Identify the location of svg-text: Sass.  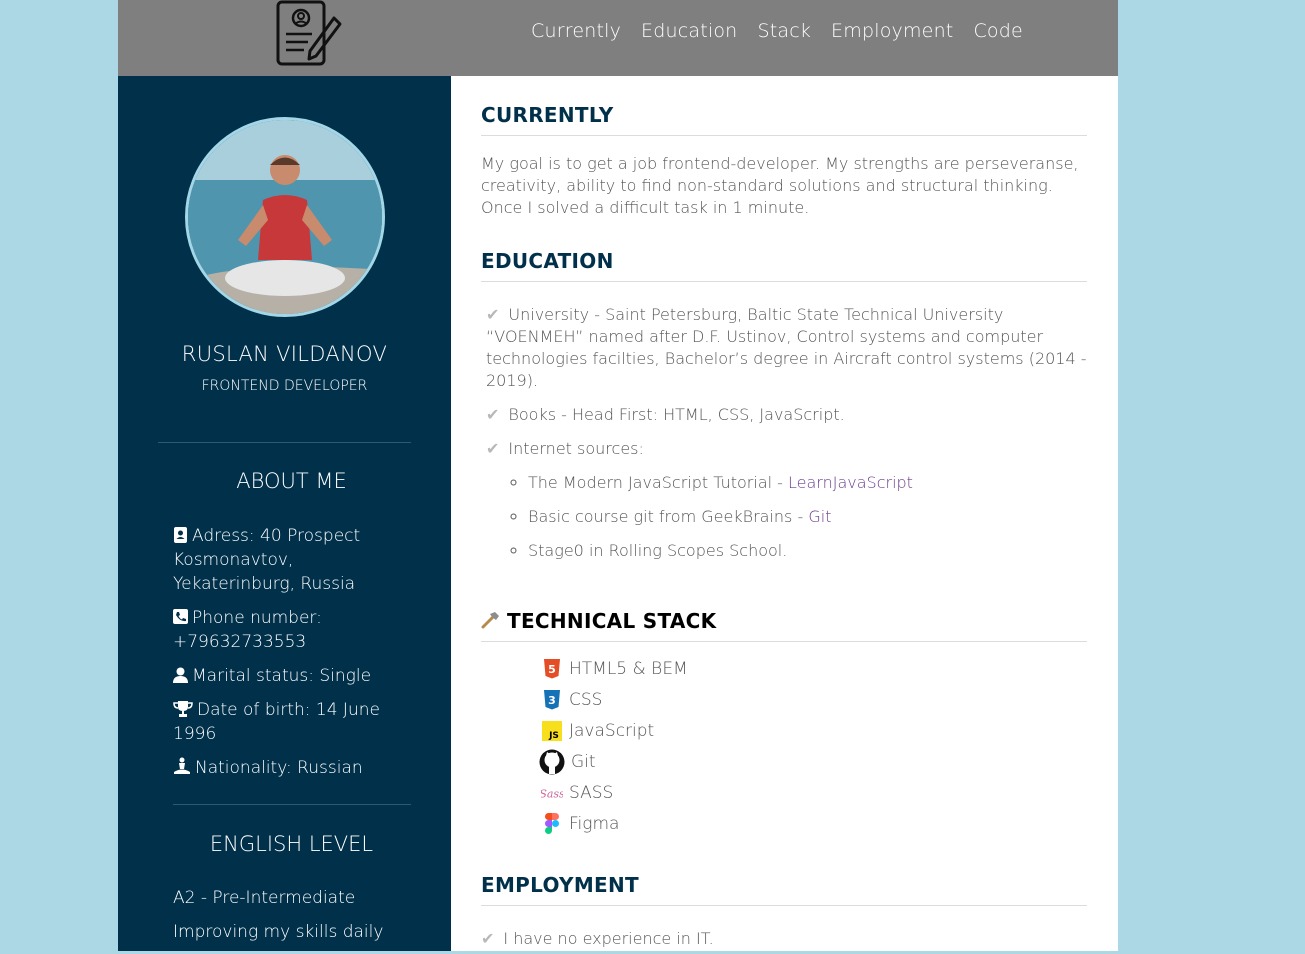
(552, 793).